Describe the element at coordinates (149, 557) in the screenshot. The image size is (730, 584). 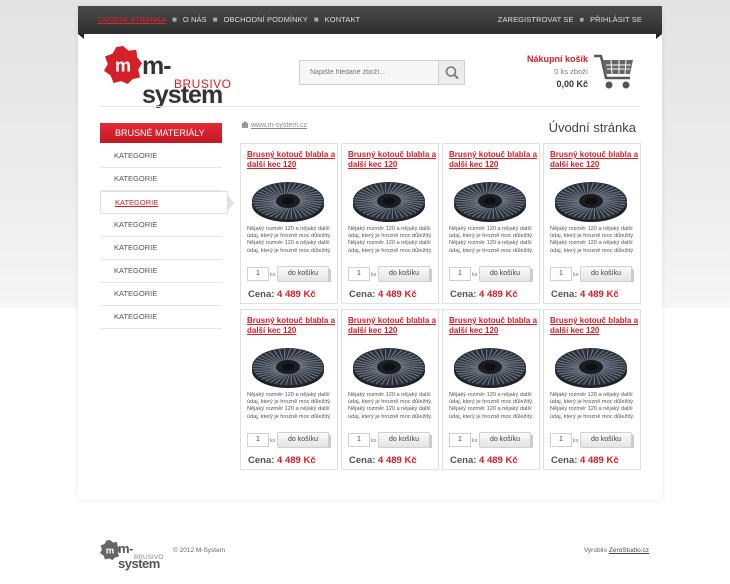
I see `footer-logo-subtitle: BRUSIVO` at that location.